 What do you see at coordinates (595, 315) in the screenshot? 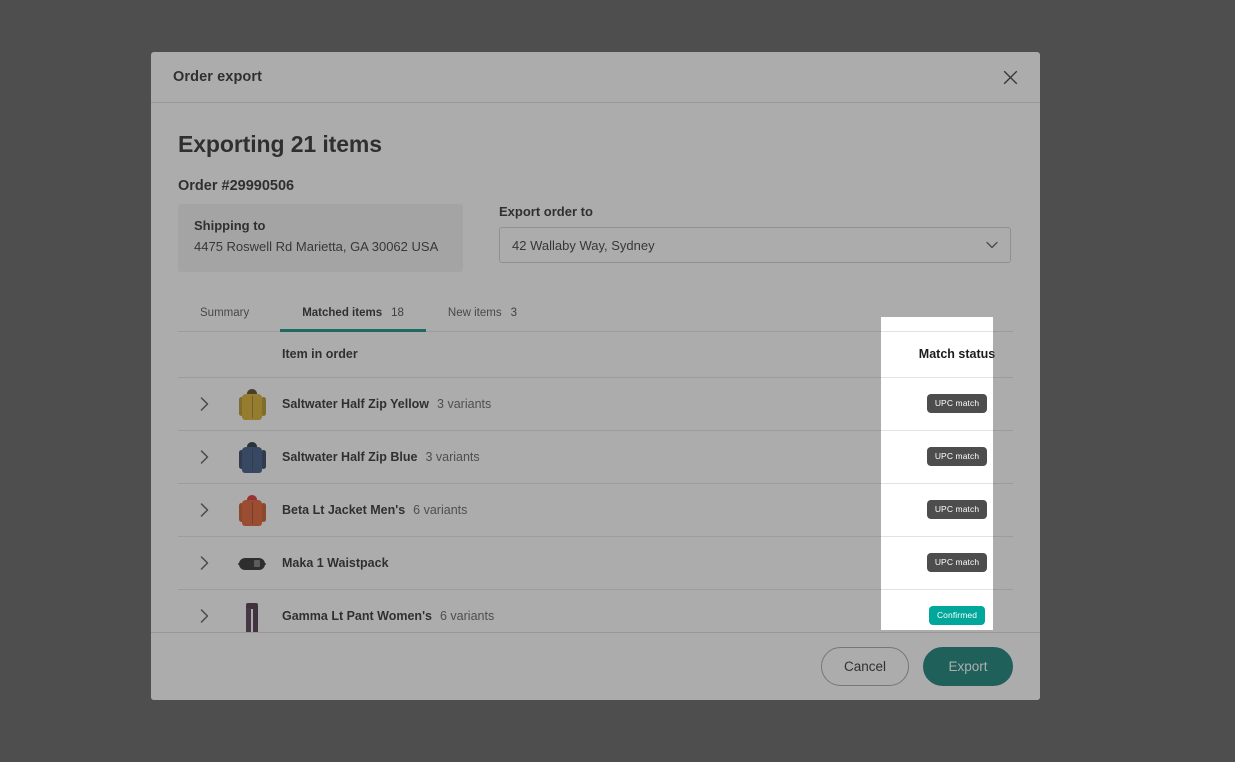
I see `tablist: Summary Matched items 18 New items 3` at bounding box center [595, 315].